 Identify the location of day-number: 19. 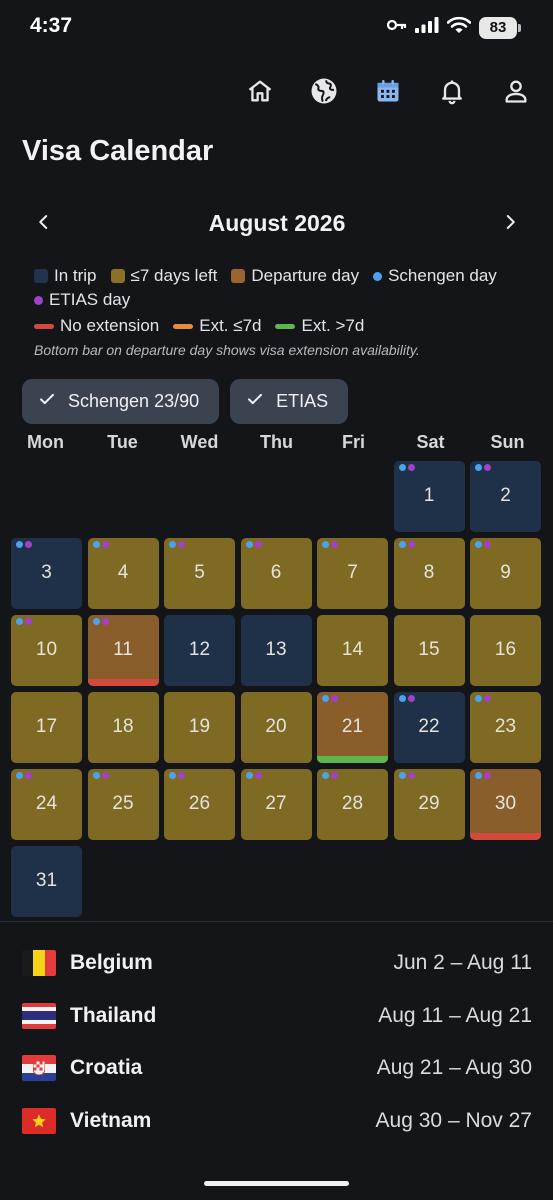
(199, 726).